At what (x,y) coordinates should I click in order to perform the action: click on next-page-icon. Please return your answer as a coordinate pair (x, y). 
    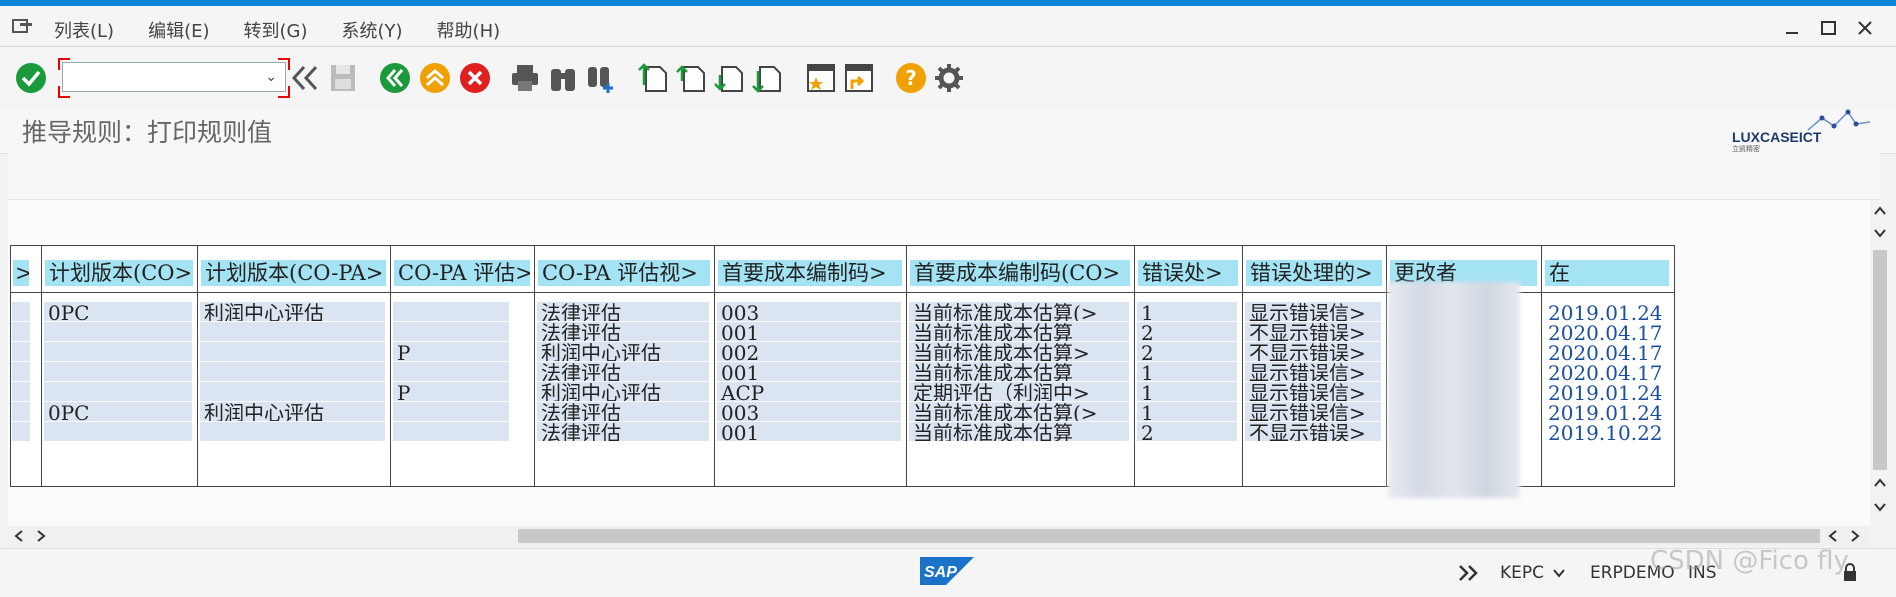
    Looking at the image, I should click on (729, 78).